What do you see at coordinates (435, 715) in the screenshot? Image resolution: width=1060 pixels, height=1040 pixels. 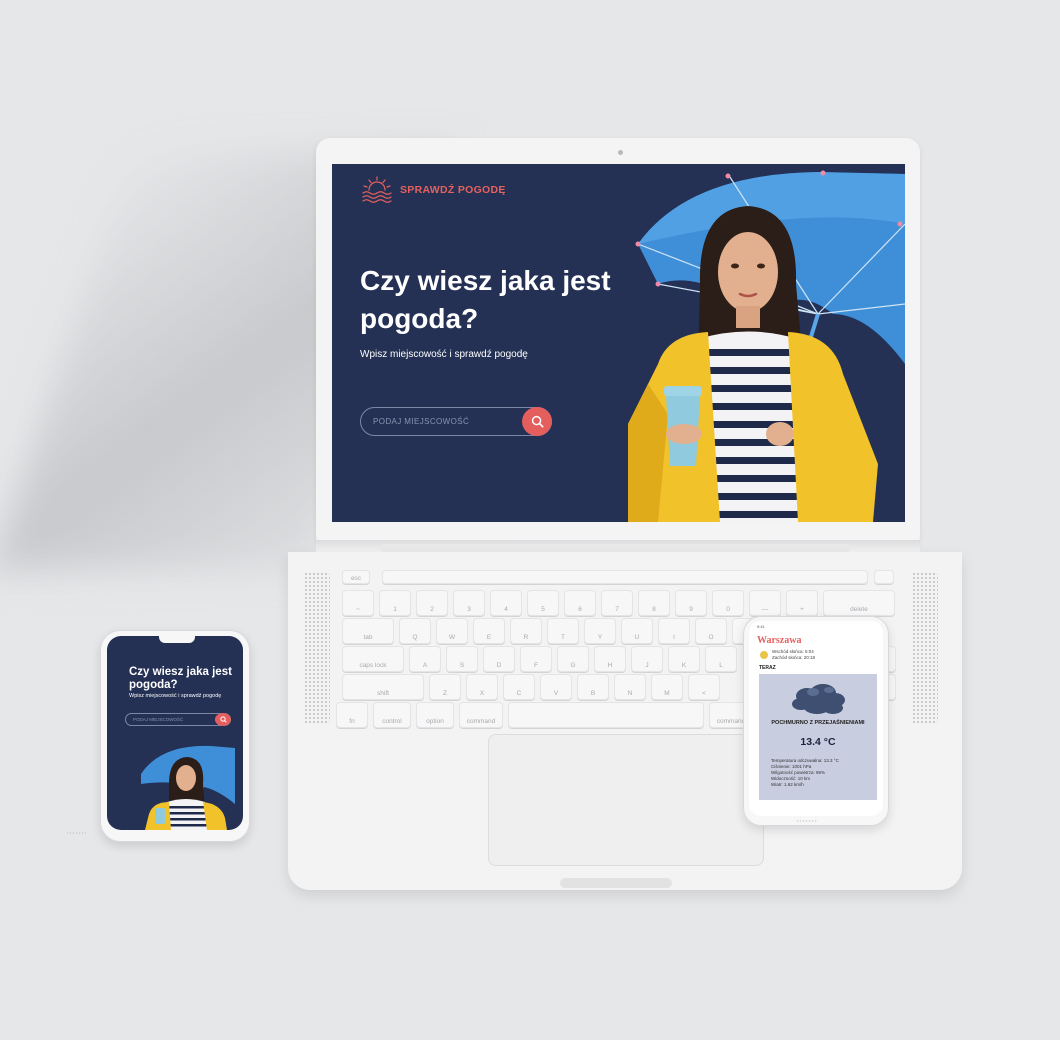 I see `key-option: option` at bounding box center [435, 715].